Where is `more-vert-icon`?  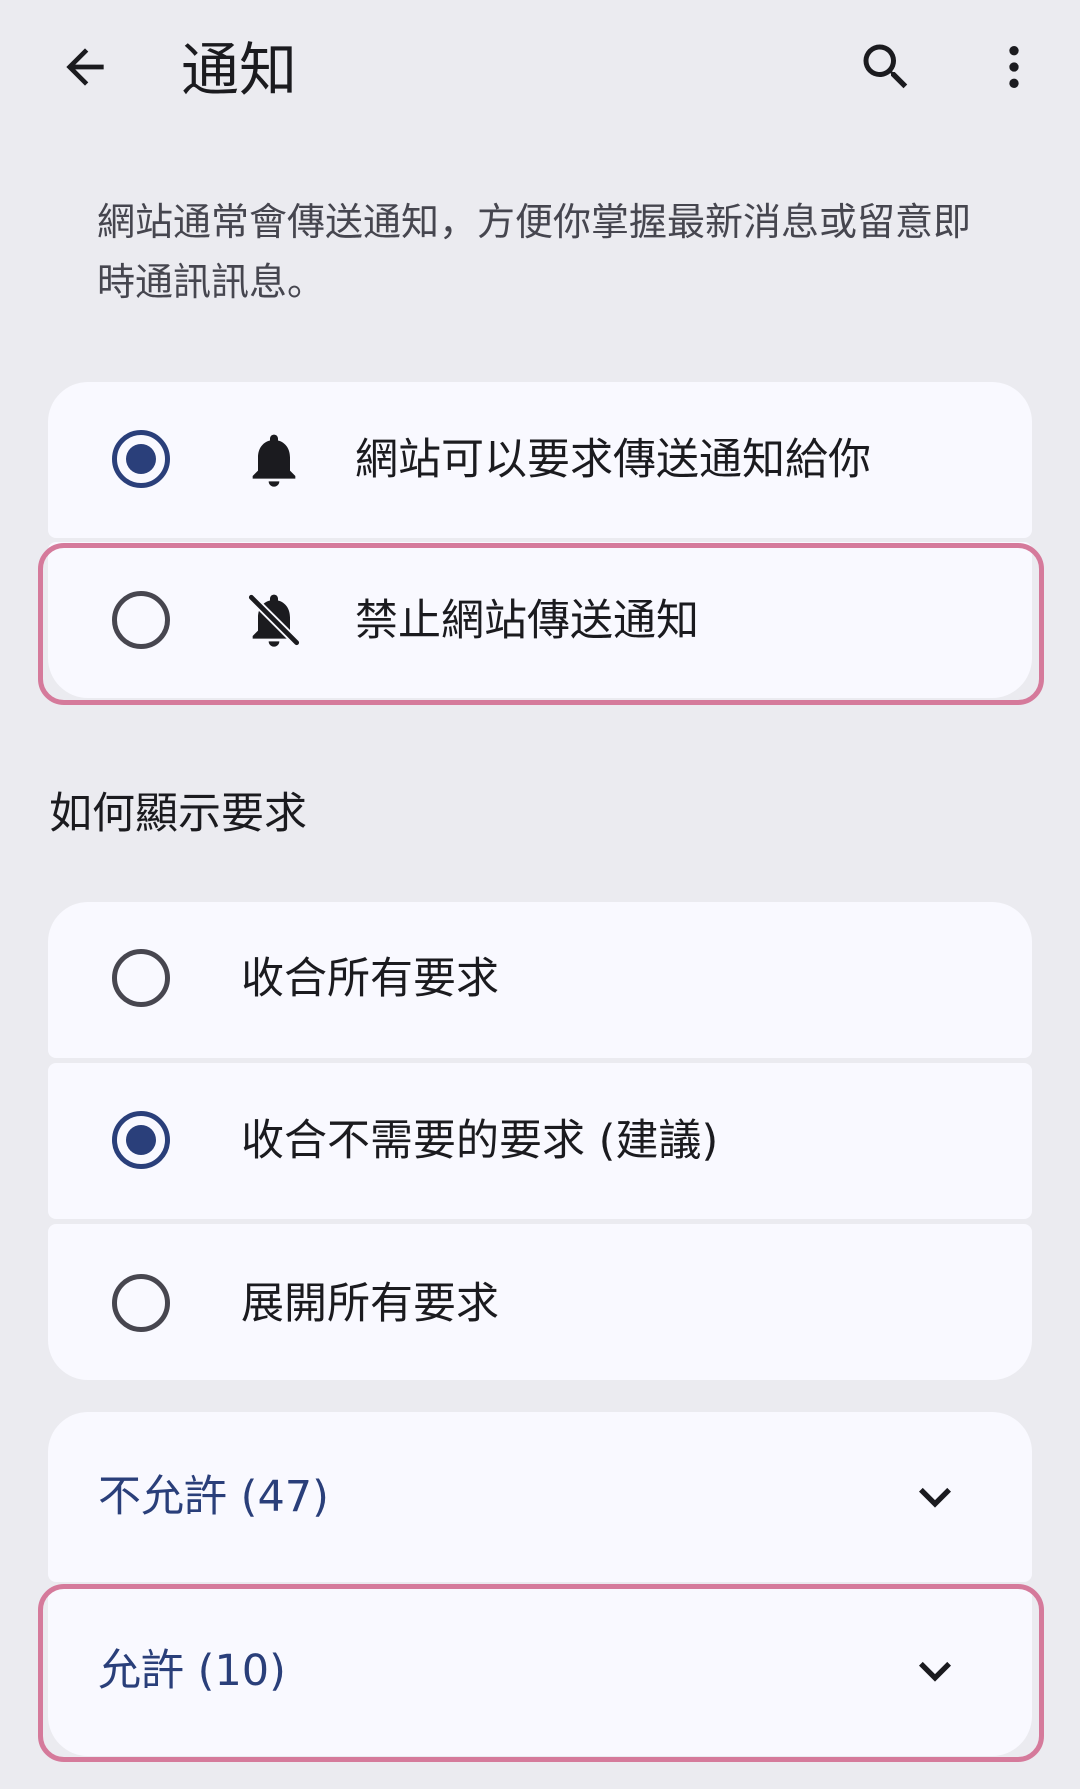
more-vert-icon is located at coordinates (1014, 67).